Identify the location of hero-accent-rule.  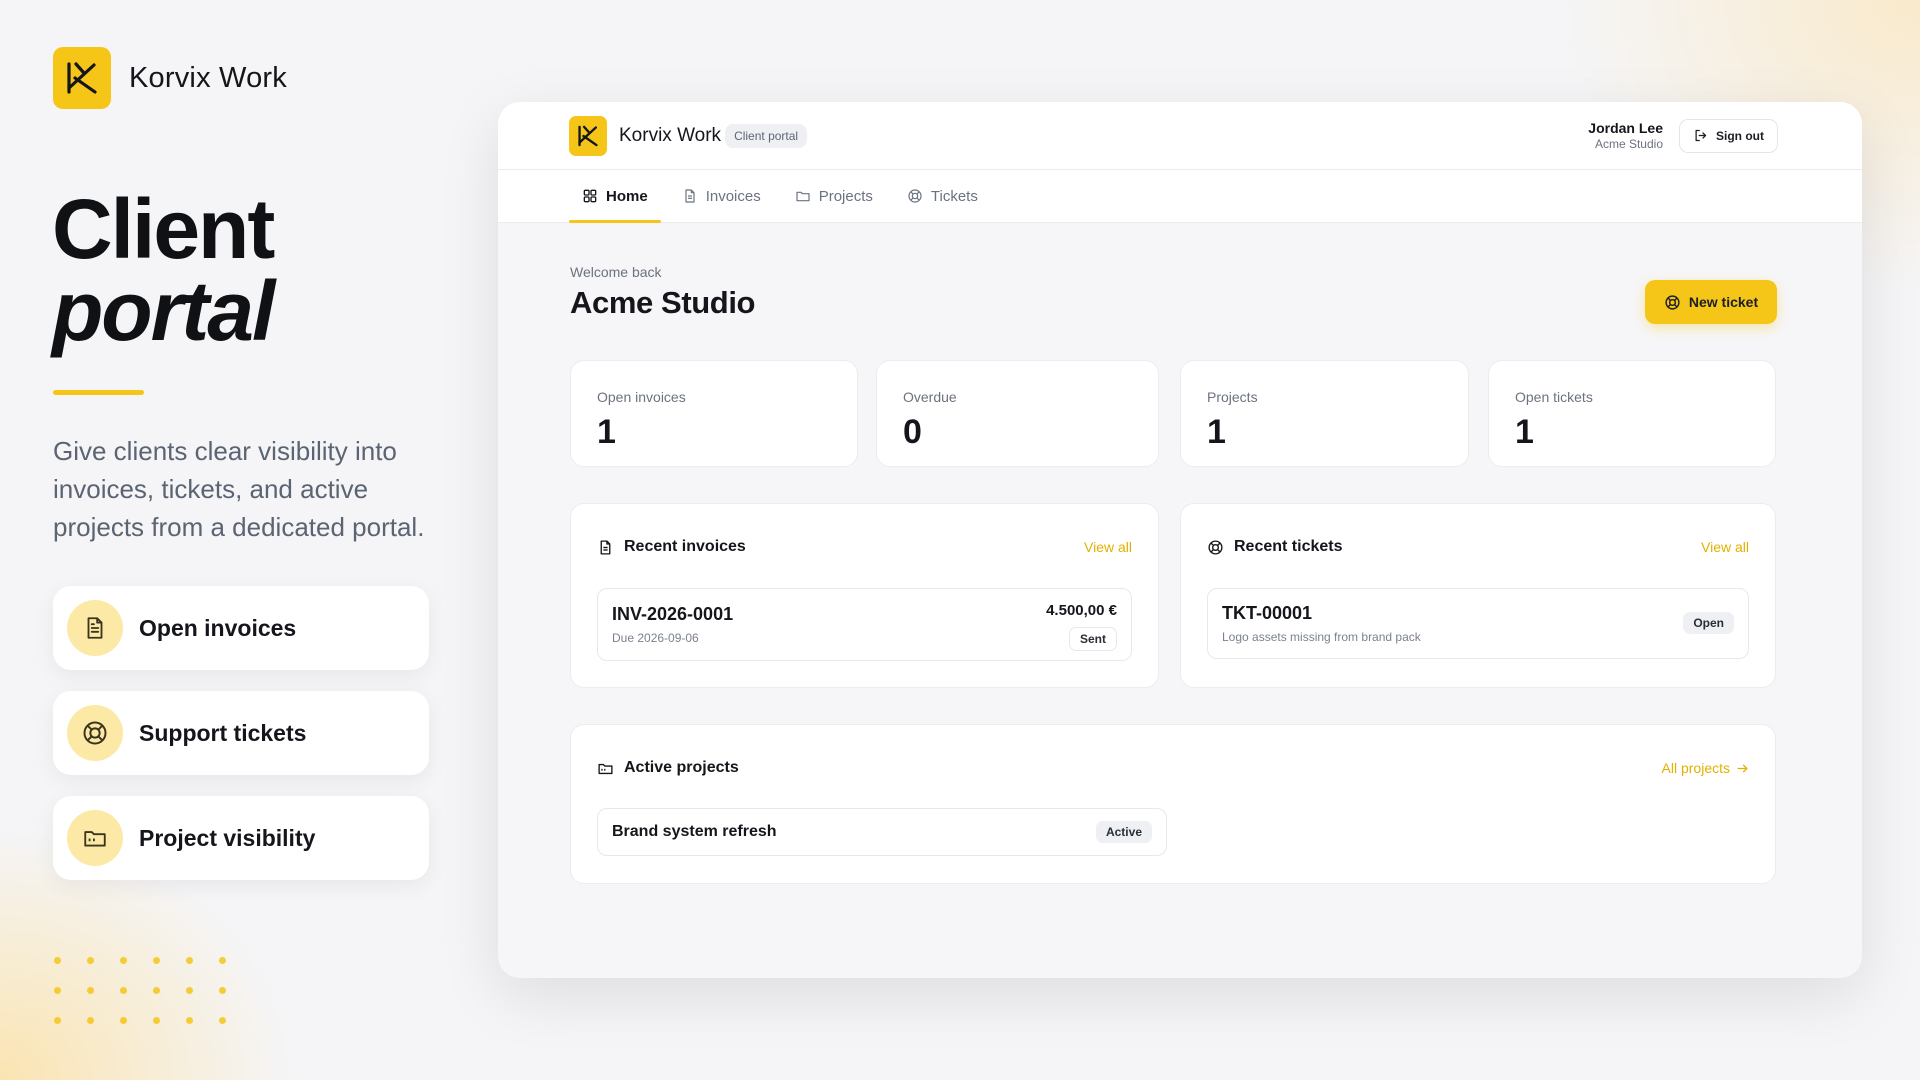
(98, 392).